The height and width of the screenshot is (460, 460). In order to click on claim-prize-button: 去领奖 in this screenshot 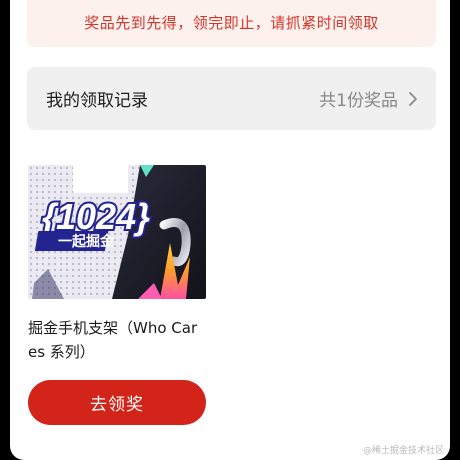, I will do `click(117, 402)`.